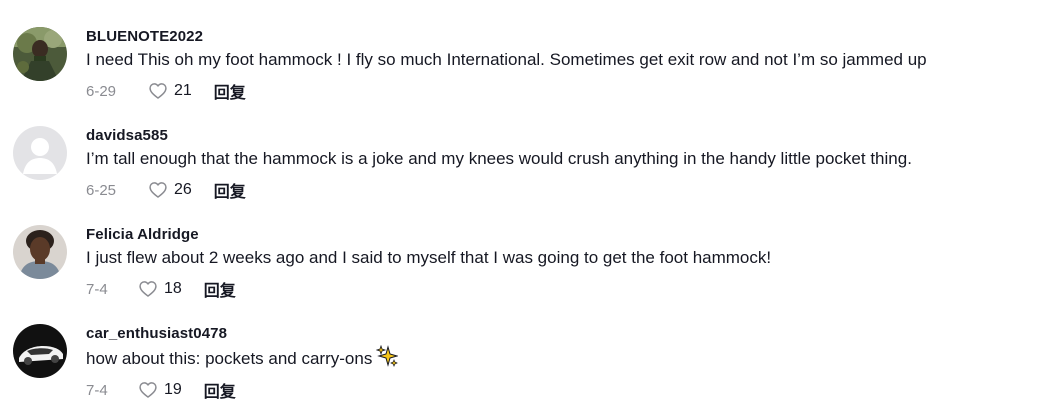 Image resolution: width=1038 pixels, height=416 pixels. I want to click on comment-text: how about this: pockets and carry-ons, so click(557, 358).